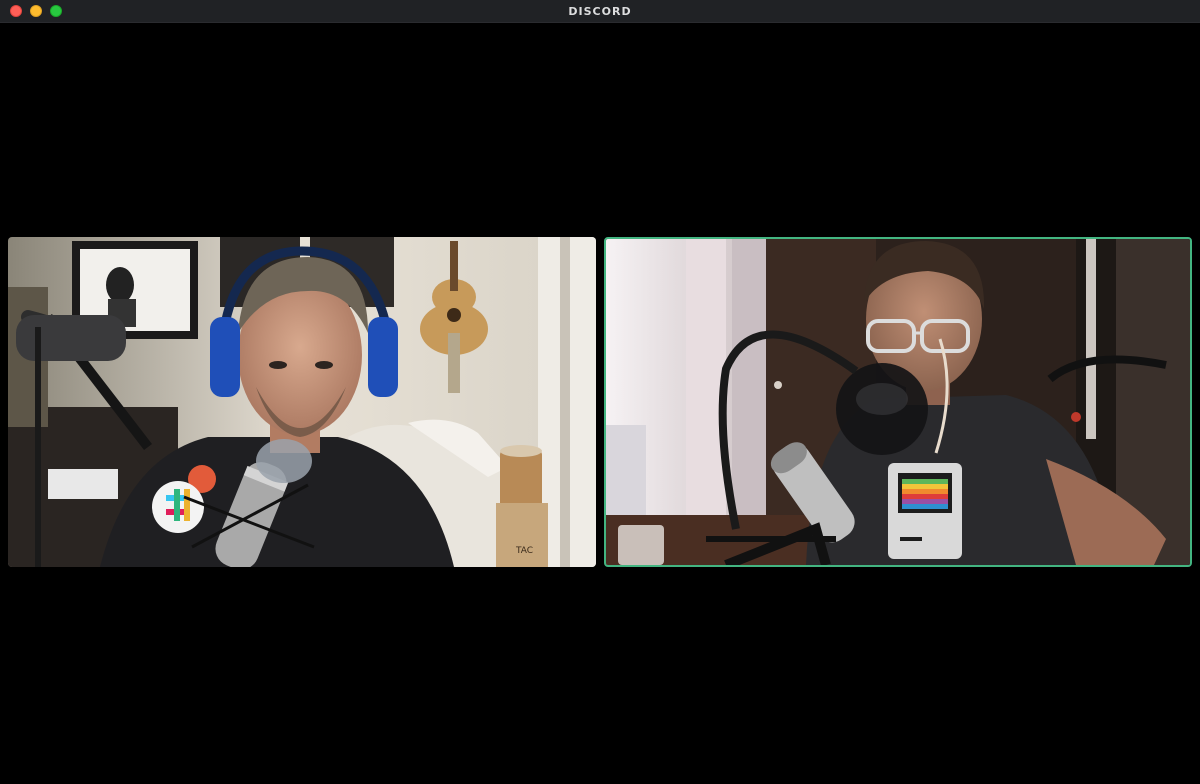  I want to click on window-controls, so click(36, 11).